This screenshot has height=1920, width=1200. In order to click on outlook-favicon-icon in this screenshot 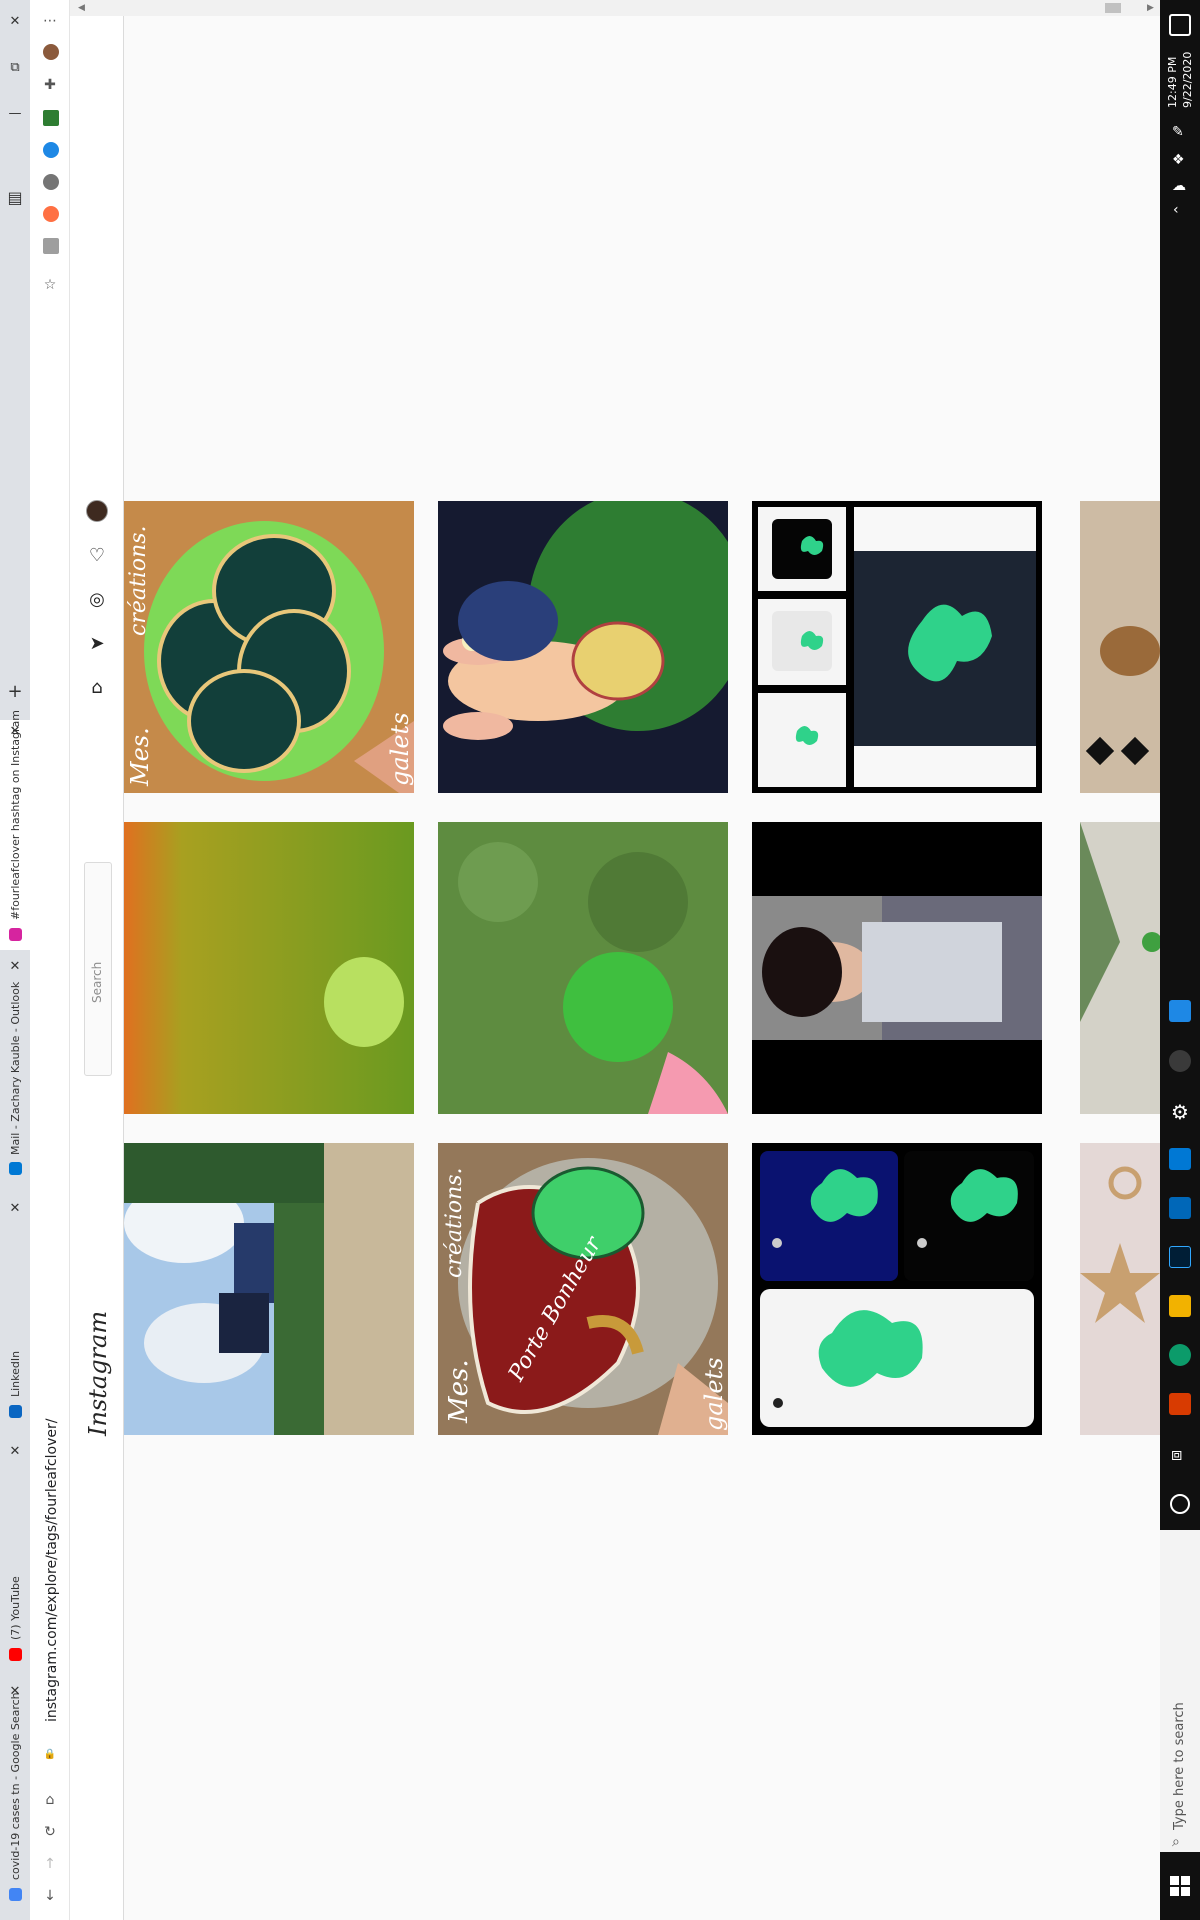, I will do `click(15, 1168)`.